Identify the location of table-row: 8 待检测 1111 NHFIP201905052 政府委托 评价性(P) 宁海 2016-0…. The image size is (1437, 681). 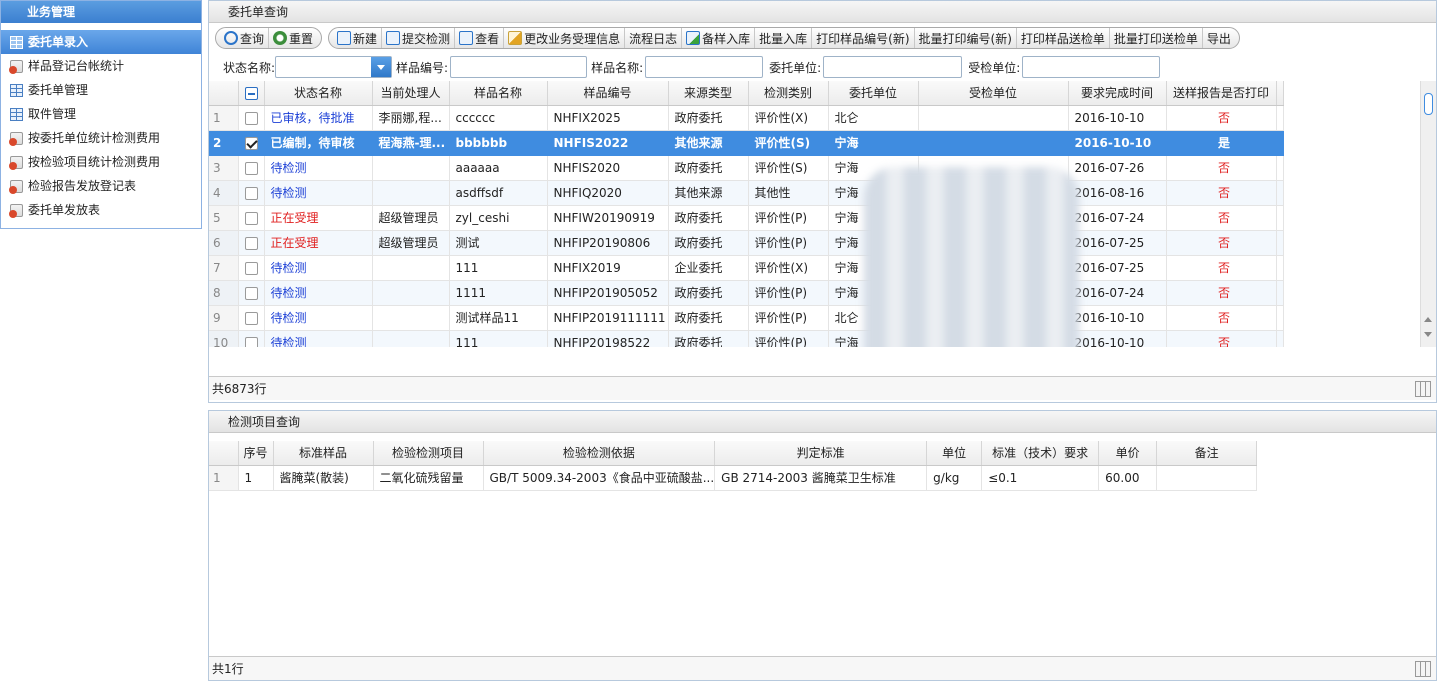
(746, 293).